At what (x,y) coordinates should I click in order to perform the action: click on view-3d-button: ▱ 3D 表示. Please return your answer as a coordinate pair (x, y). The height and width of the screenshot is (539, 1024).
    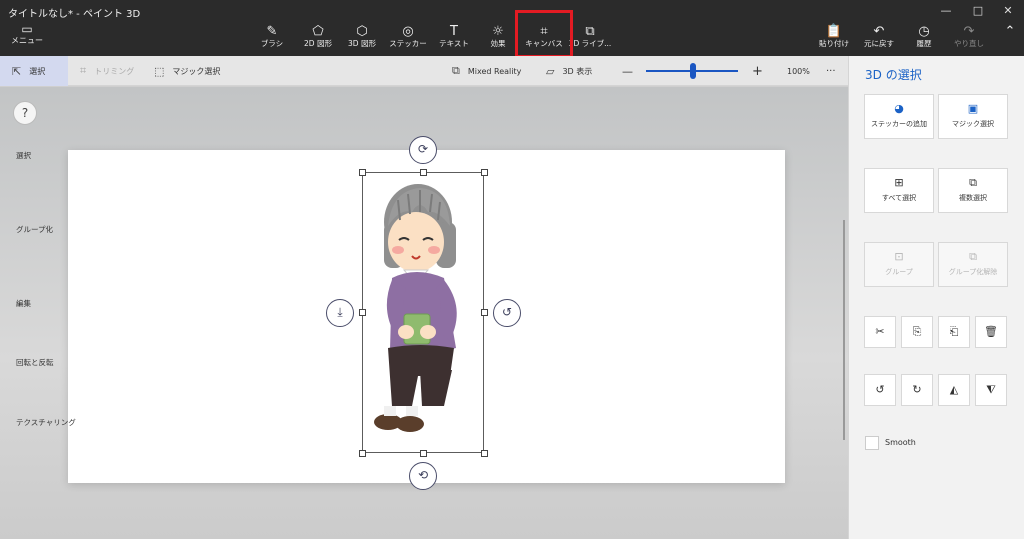
    Looking at the image, I should click on (569, 71).